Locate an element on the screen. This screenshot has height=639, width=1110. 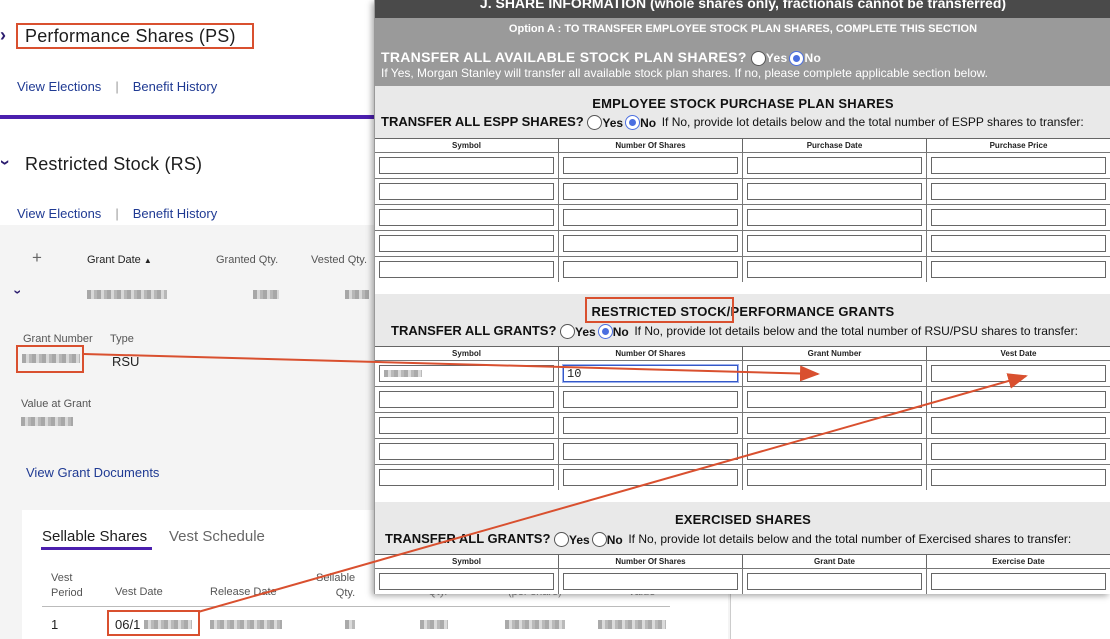
arrow-grant-number is located at coordinates (451, 367).